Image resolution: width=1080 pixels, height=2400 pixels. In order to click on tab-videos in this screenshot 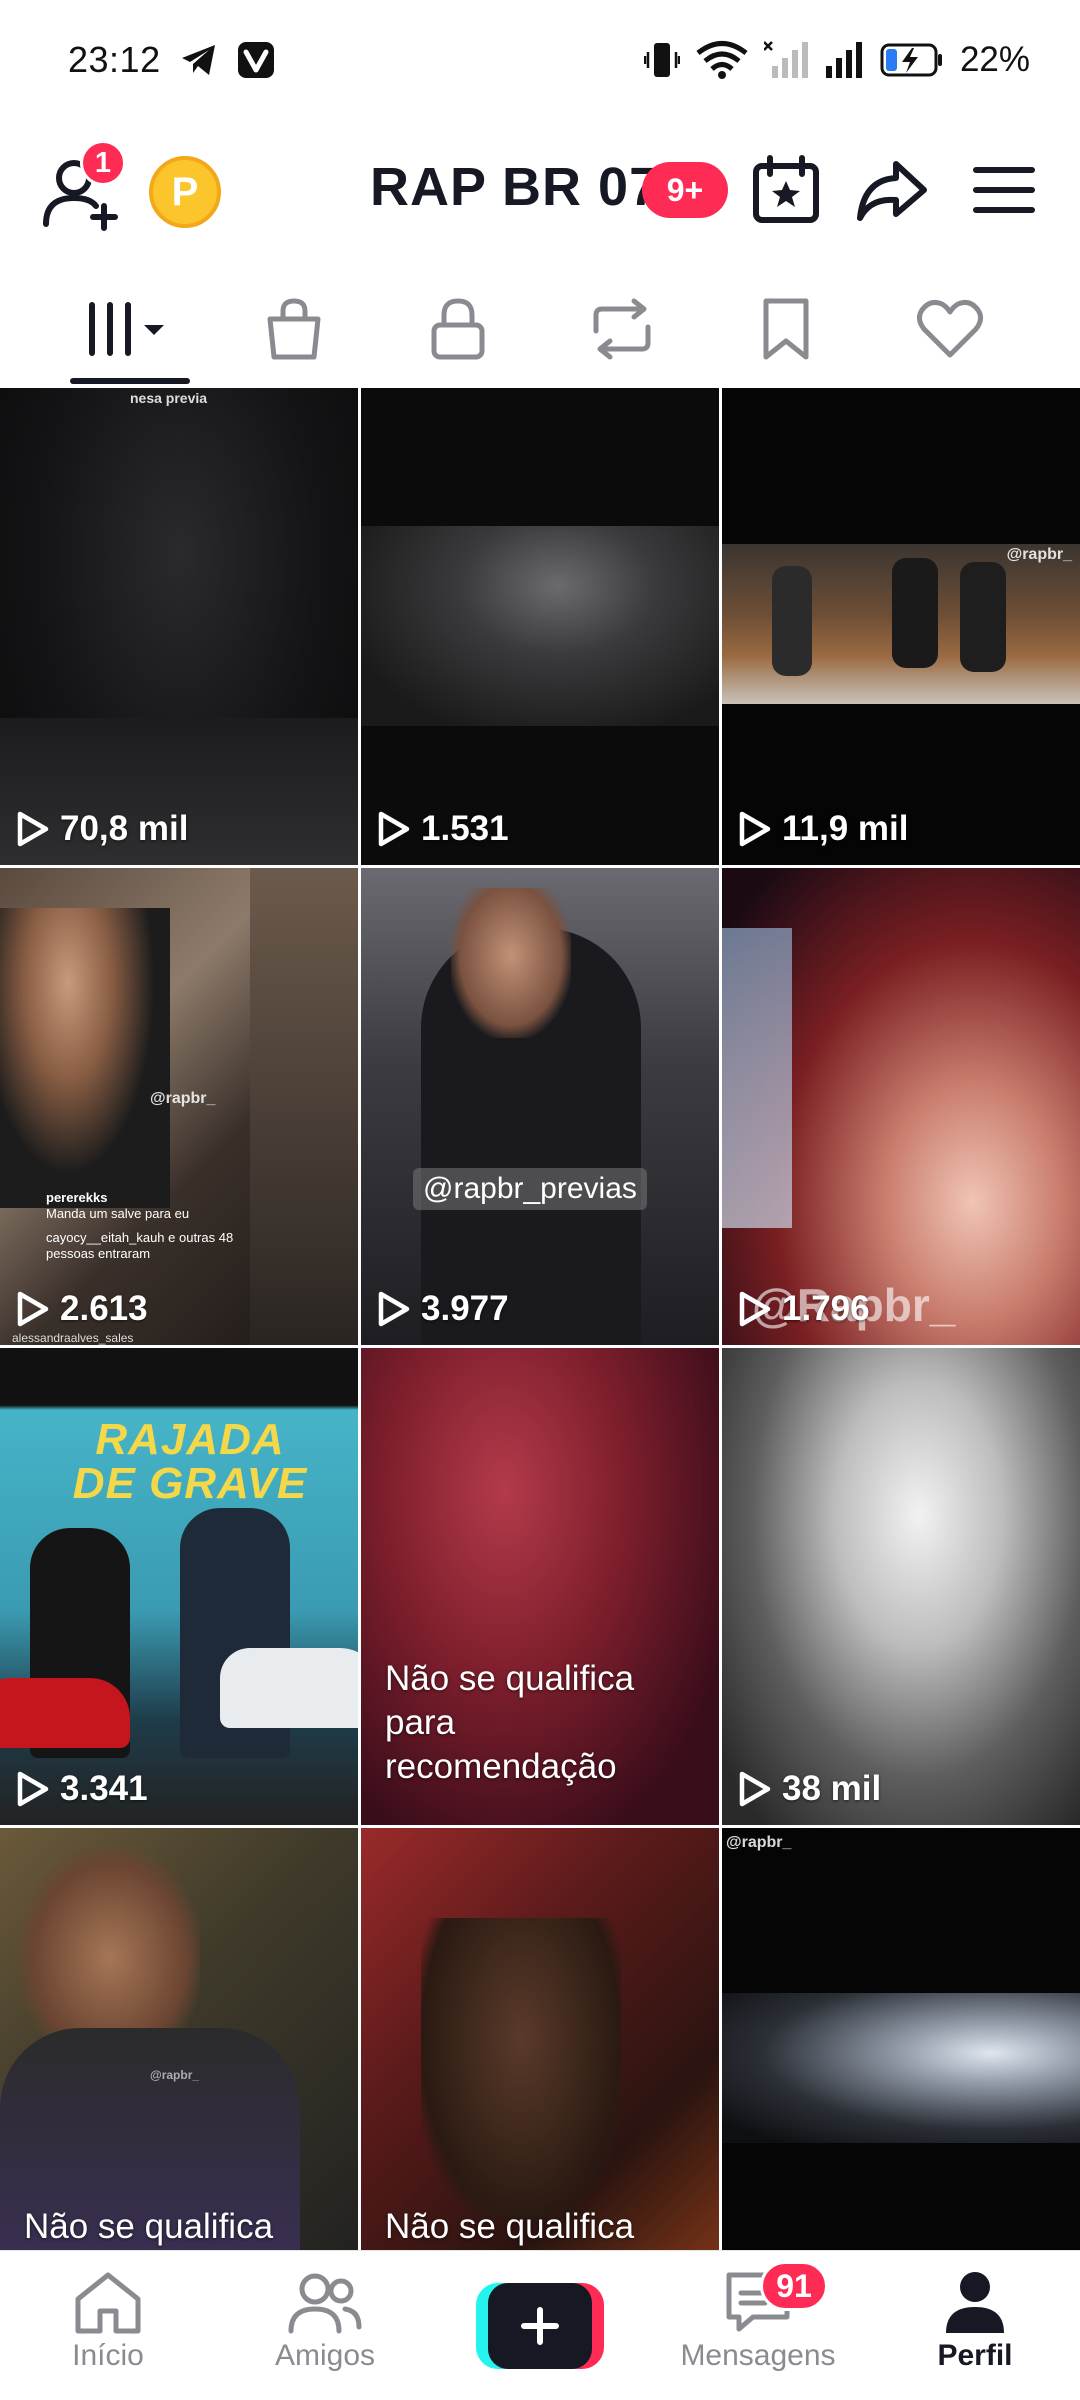, I will do `click(130, 329)`.